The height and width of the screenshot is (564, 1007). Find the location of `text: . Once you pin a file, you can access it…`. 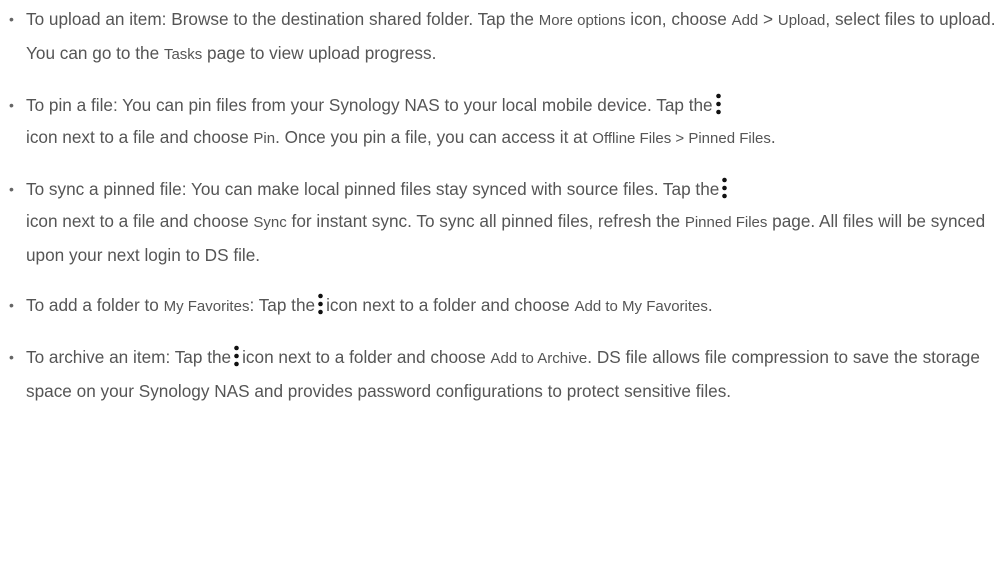

text: . Once you pin a file, you can access it… is located at coordinates (434, 137).